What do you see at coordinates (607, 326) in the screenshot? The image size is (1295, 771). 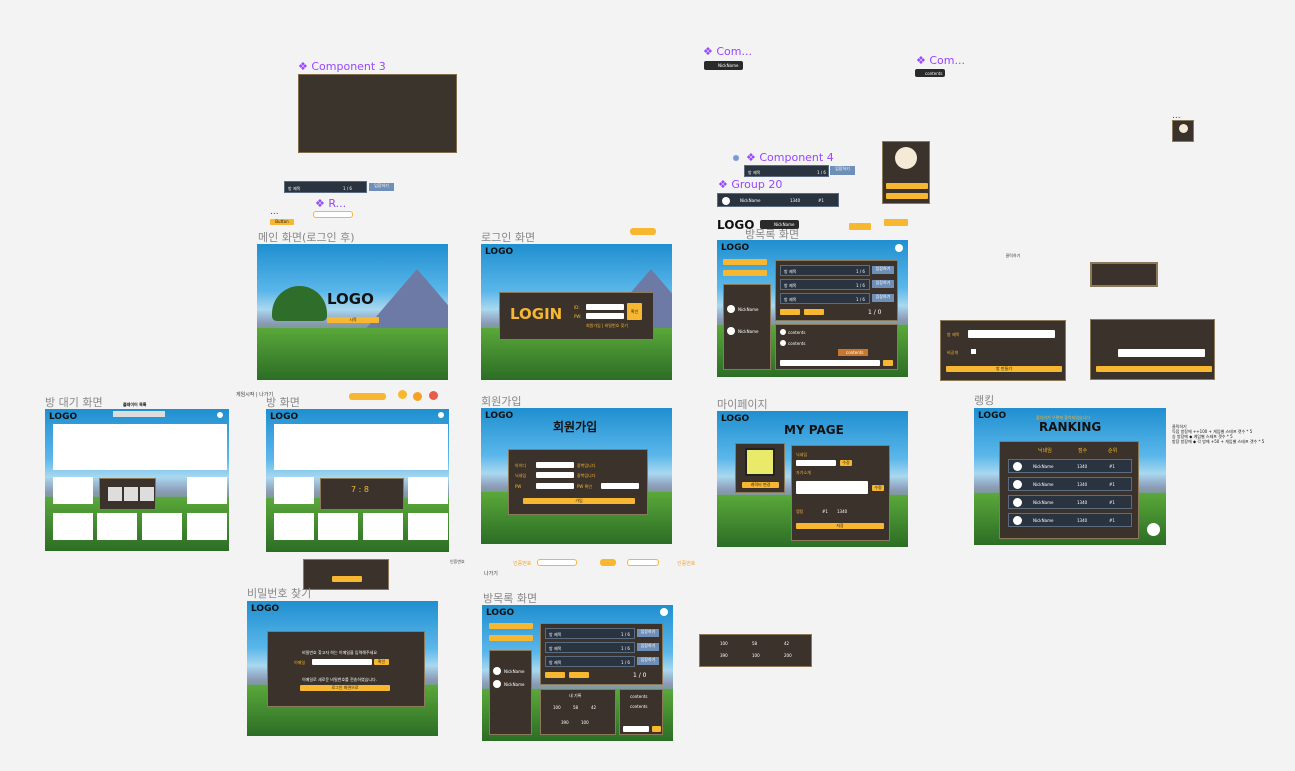 I see `login-links: 회원가입 | 비밀번호 찾기` at bounding box center [607, 326].